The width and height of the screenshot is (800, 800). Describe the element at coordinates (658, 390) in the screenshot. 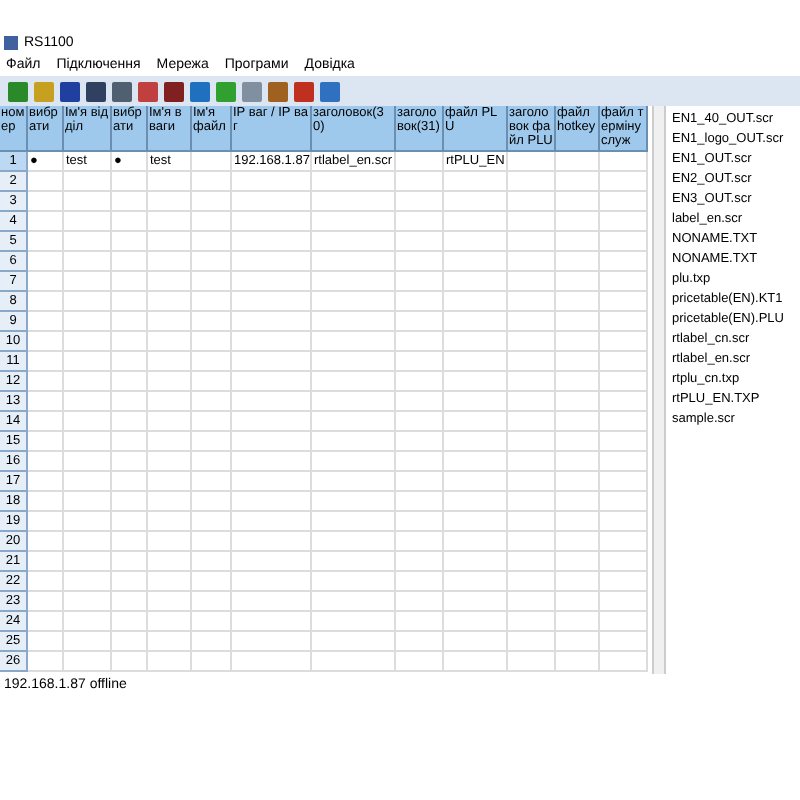

I see `scrollbar` at that location.